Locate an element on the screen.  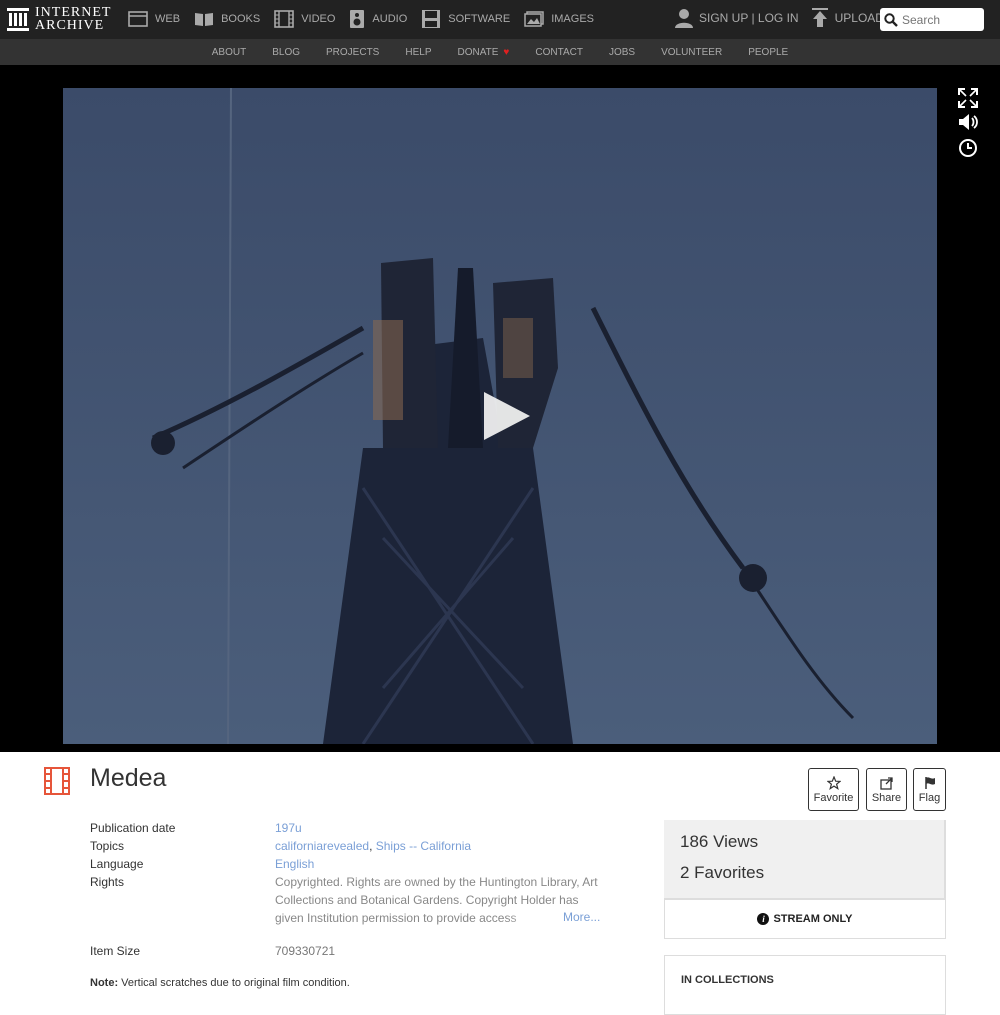
books-icon is located at coordinates (204, 19).